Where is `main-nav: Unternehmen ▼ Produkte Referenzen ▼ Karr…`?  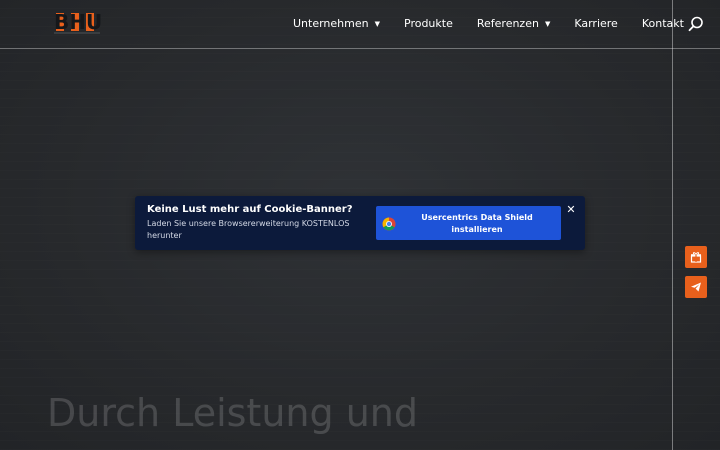 main-nav: Unternehmen ▼ Produkte Referenzen ▼ Karr… is located at coordinates (500, 23).